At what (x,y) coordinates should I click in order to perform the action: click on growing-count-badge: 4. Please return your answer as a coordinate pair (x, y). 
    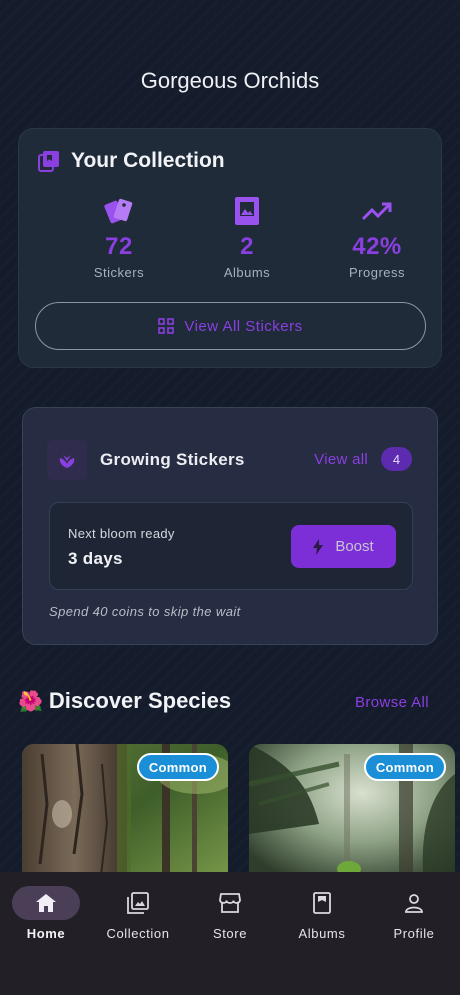
    Looking at the image, I should click on (396, 459).